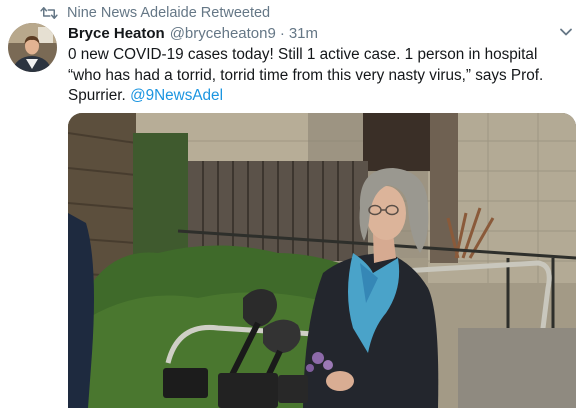  I want to click on avatar, so click(32, 47).